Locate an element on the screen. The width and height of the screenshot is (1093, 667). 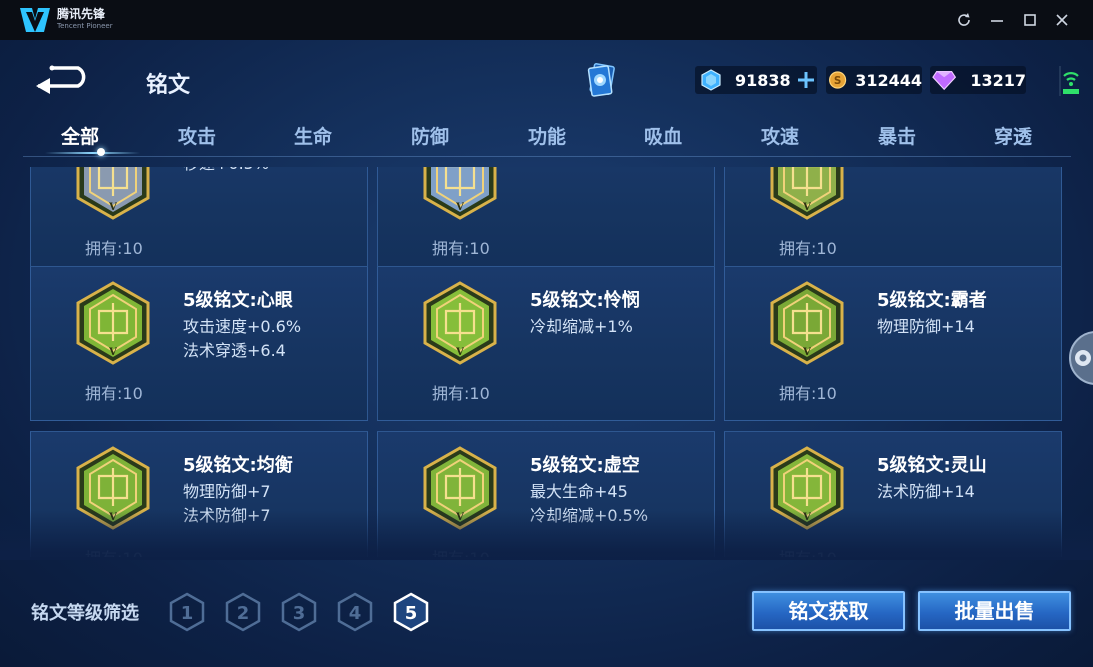
level-number: 1 is located at coordinates (187, 613).